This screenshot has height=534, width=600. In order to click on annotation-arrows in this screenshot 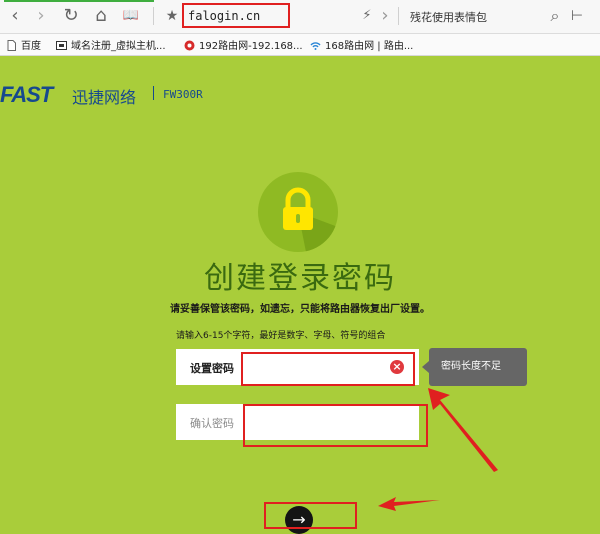, I will do `click(438, 449)`.